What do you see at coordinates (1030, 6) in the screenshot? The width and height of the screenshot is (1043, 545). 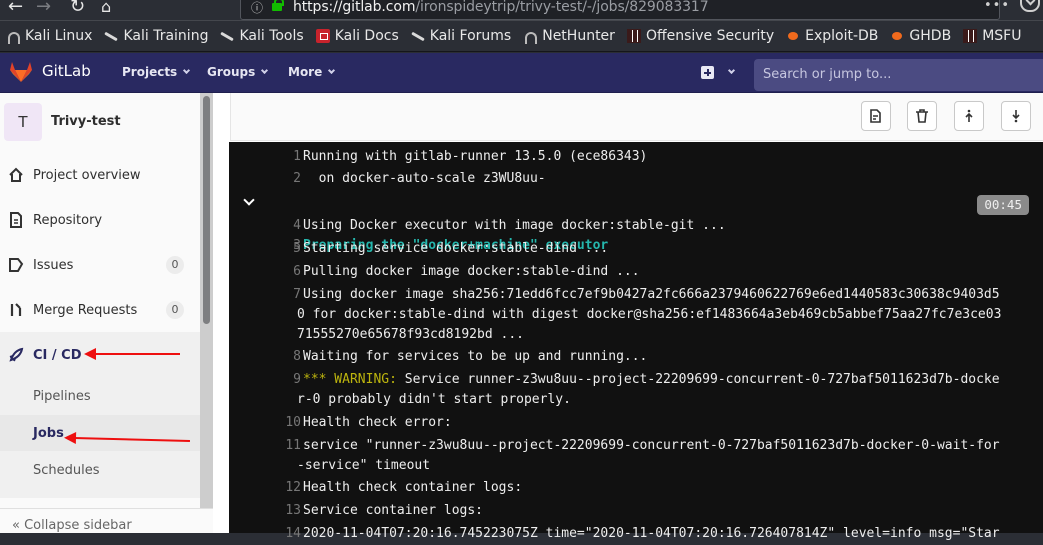 I see `pocket-icon` at bounding box center [1030, 6].